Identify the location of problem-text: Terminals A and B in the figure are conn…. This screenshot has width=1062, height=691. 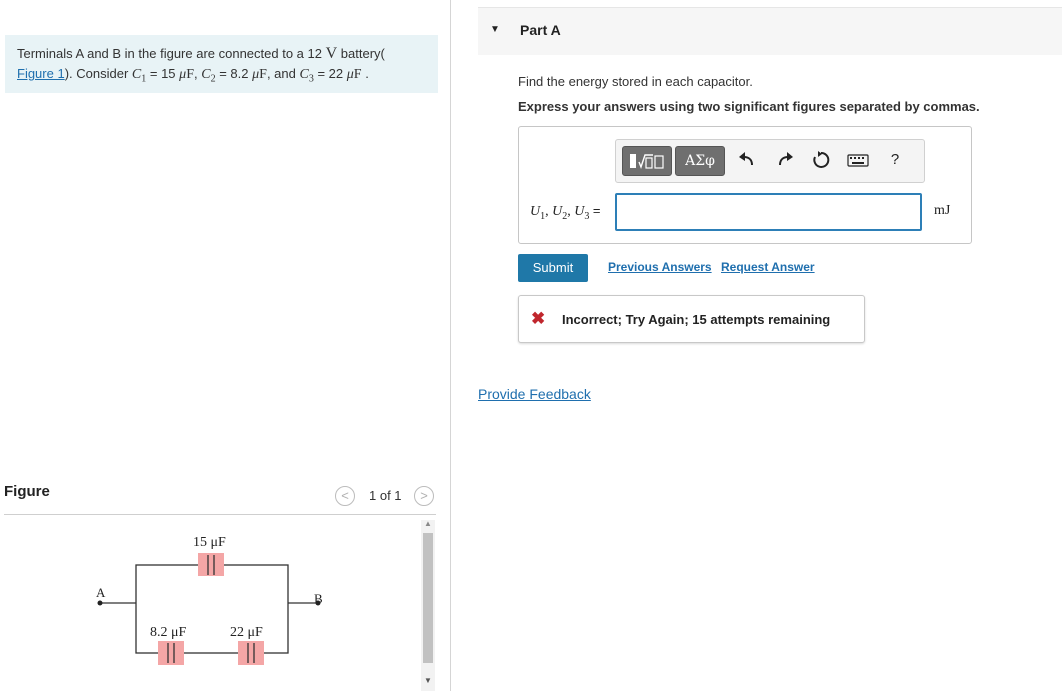
(169, 53).